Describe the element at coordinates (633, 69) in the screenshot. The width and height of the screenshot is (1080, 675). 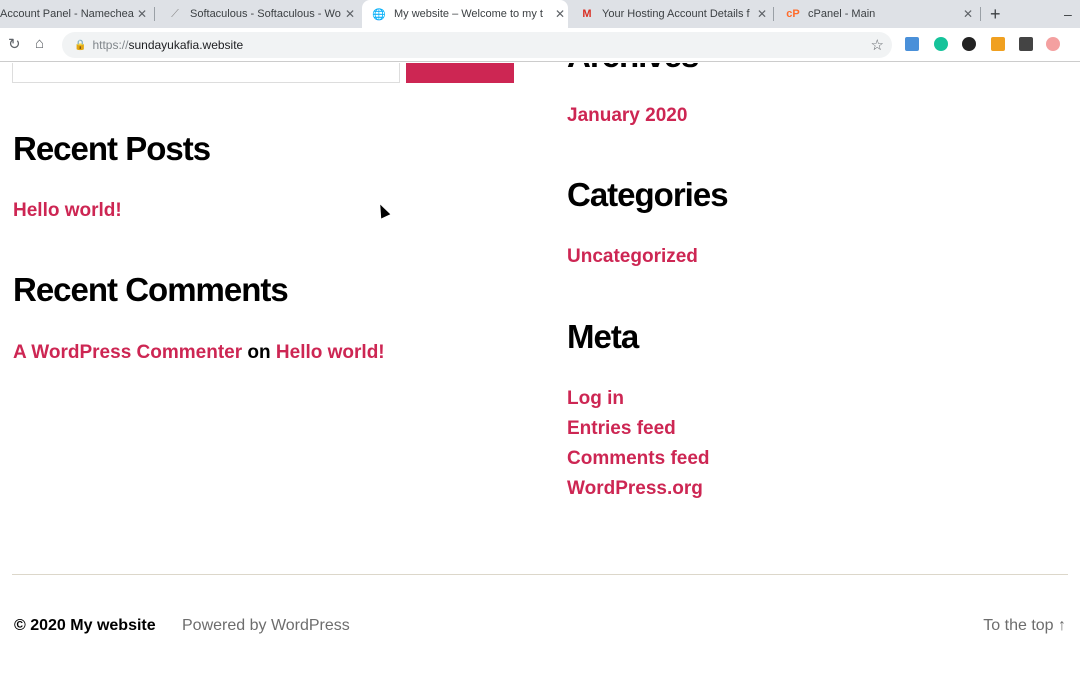
I see `archives-heading: Archives` at that location.